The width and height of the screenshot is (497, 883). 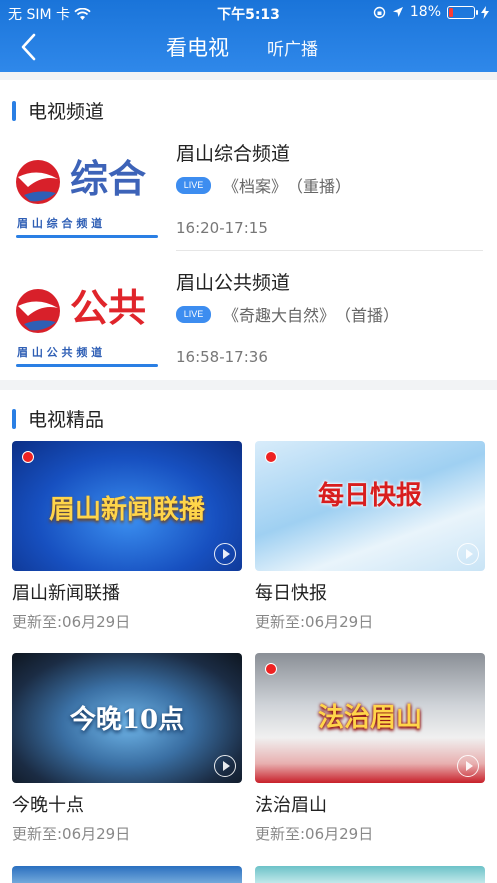 I want to click on program-info: 《档案》 （重播）, so click(x=287, y=185).